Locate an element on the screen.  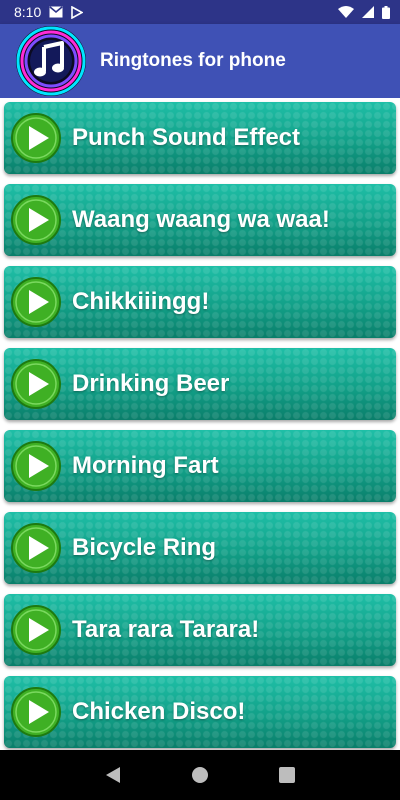
ringtone-item: Chikkiiingg! is located at coordinates (200, 302).